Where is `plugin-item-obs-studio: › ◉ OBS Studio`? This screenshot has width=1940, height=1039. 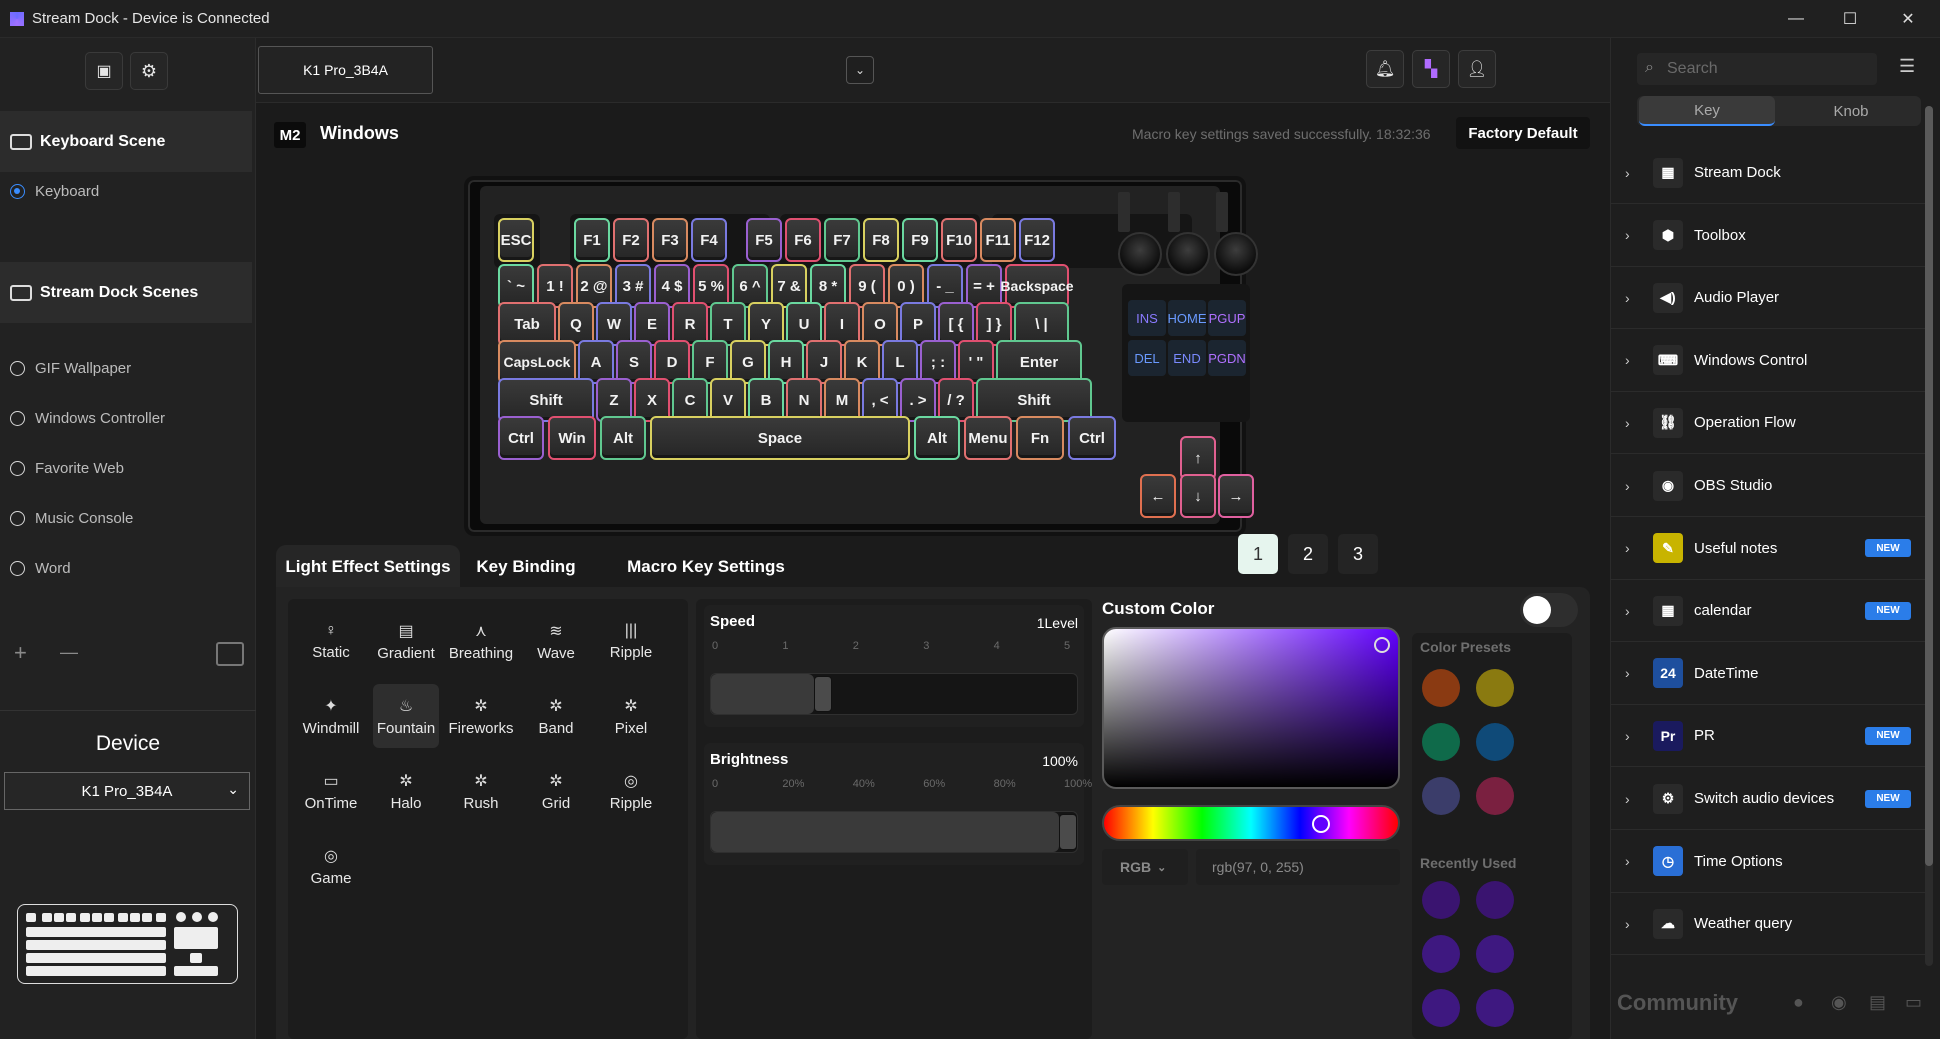 plugin-item-obs-studio: › ◉ OBS Studio is located at coordinates (1770, 486).